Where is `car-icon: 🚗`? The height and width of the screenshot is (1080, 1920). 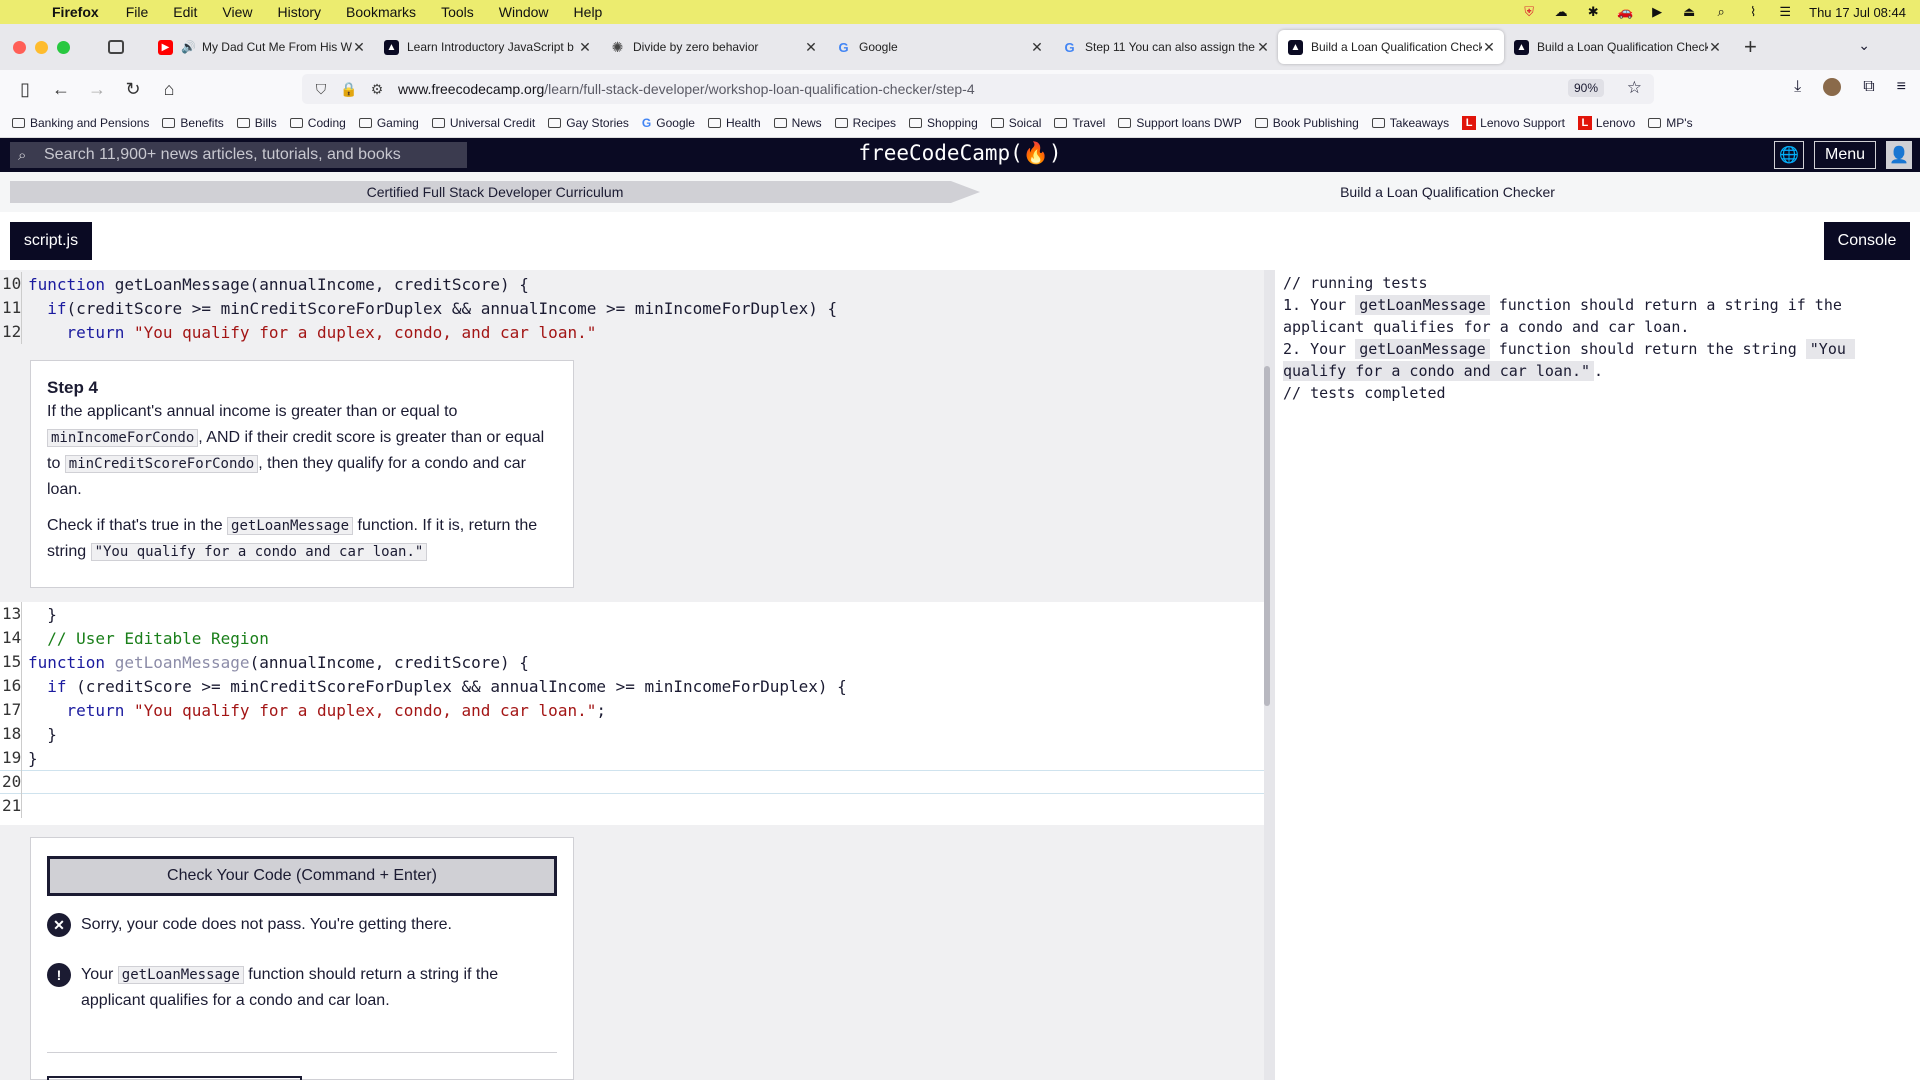 car-icon: 🚗 is located at coordinates (1625, 11).